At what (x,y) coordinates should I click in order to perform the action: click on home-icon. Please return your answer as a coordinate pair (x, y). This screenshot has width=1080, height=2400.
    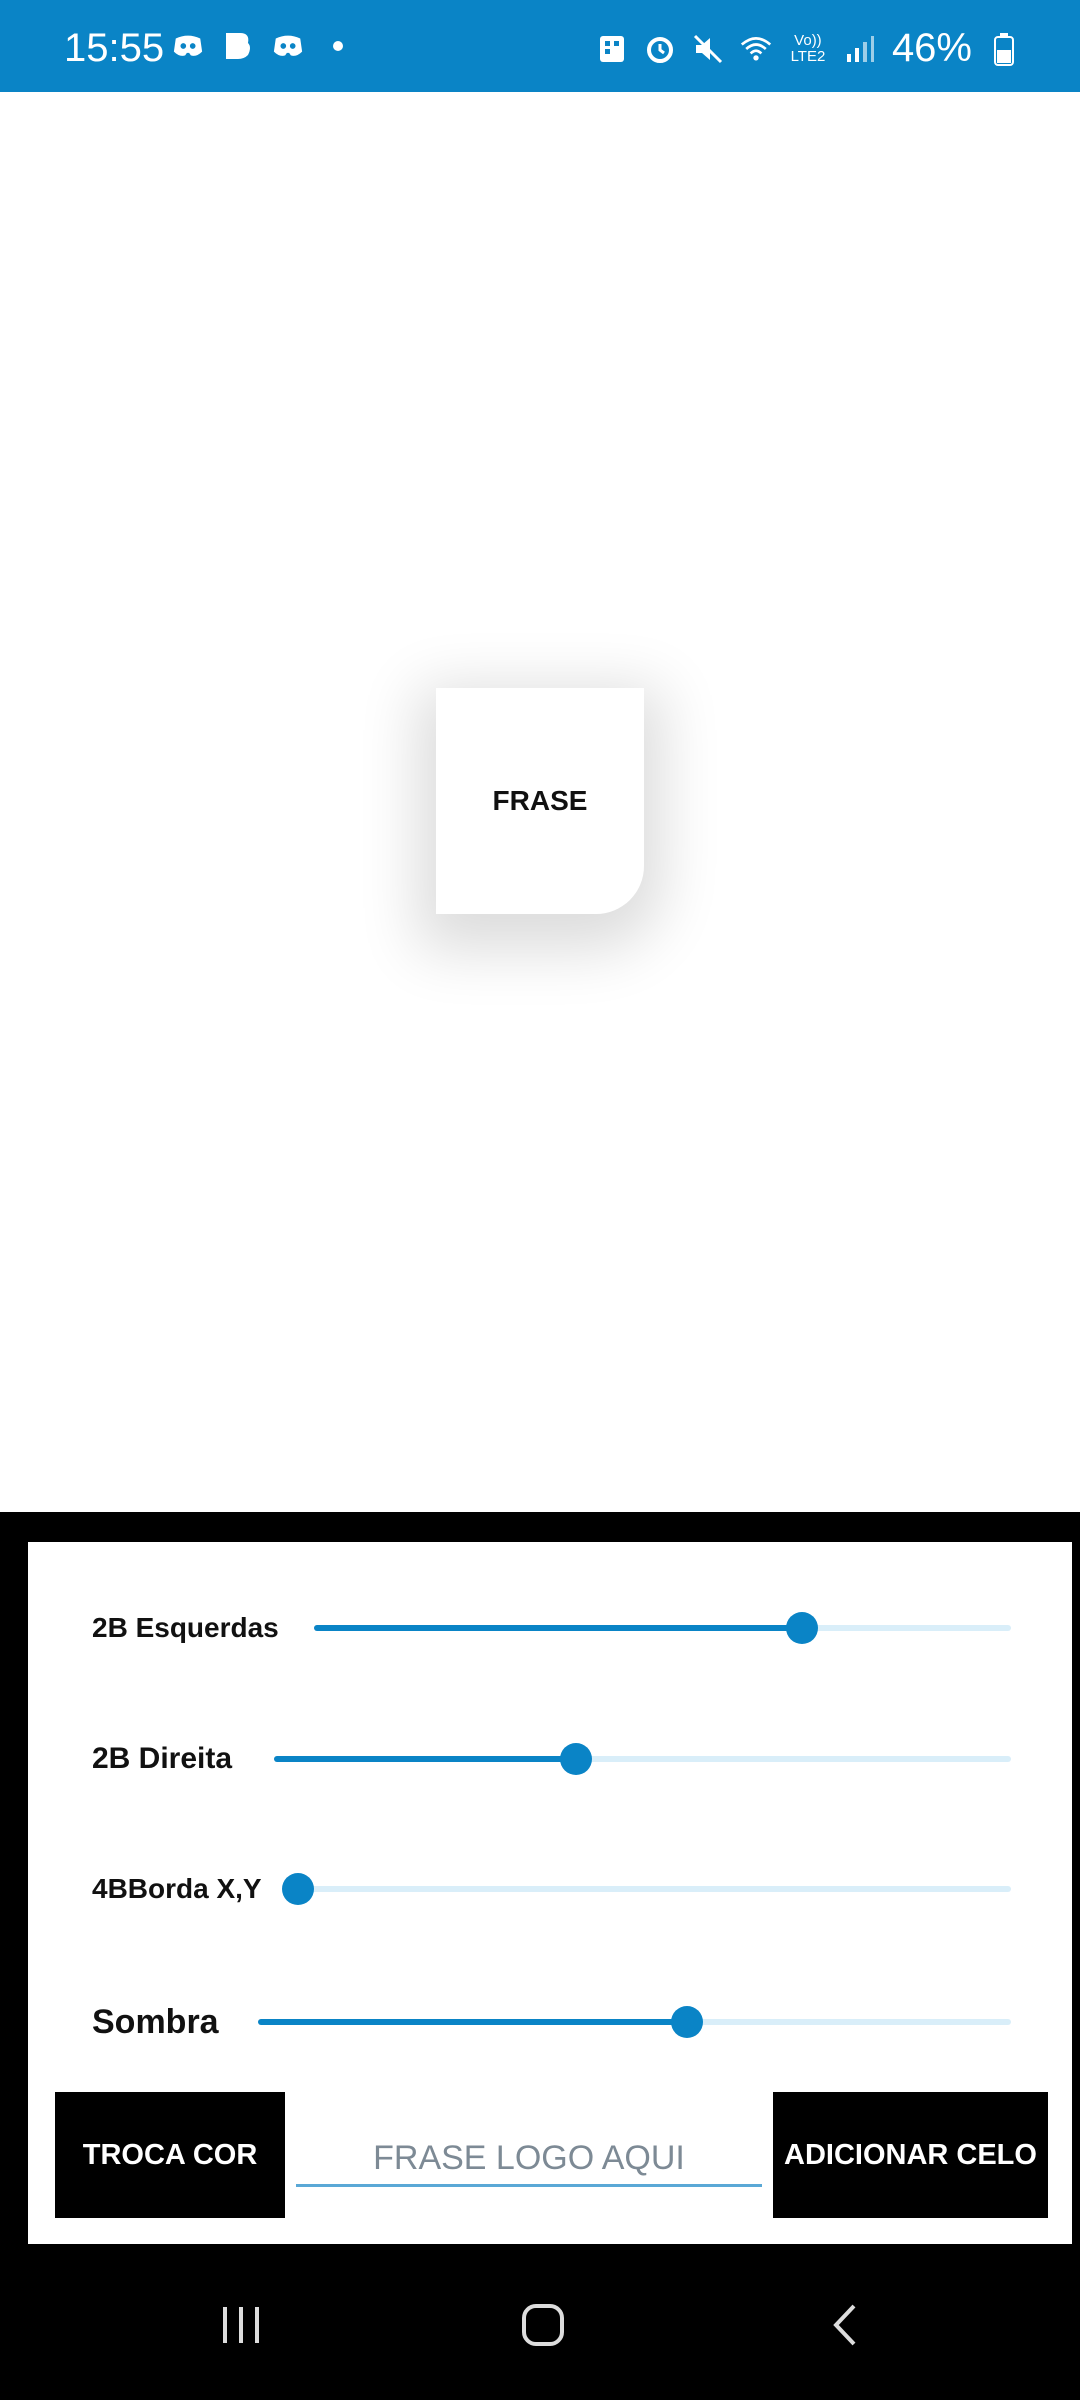
    Looking at the image, I should click on (543, 2325).